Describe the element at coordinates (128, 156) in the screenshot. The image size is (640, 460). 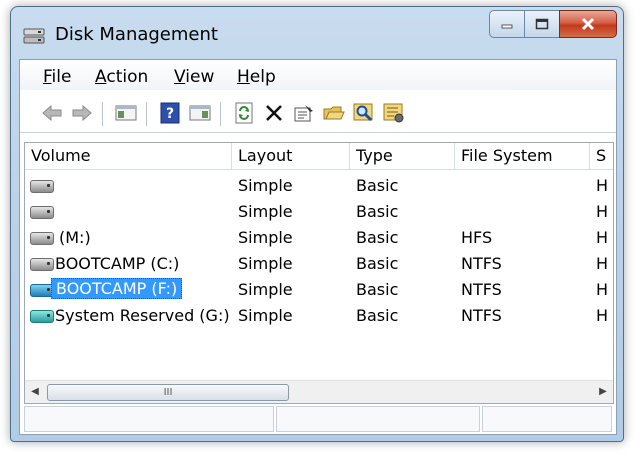
I see `column-header-volume: Volume` at that location.